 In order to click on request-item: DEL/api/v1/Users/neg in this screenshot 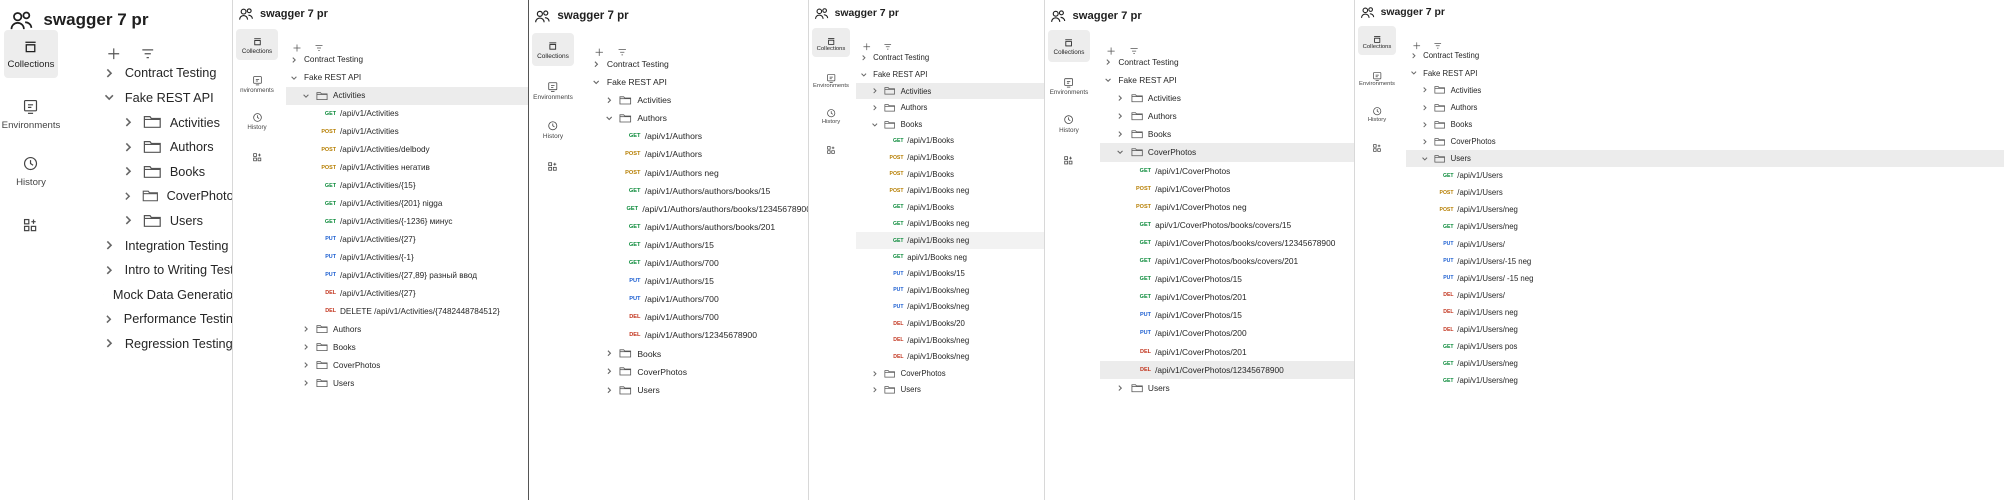, I will do `click(1705, 329)`.